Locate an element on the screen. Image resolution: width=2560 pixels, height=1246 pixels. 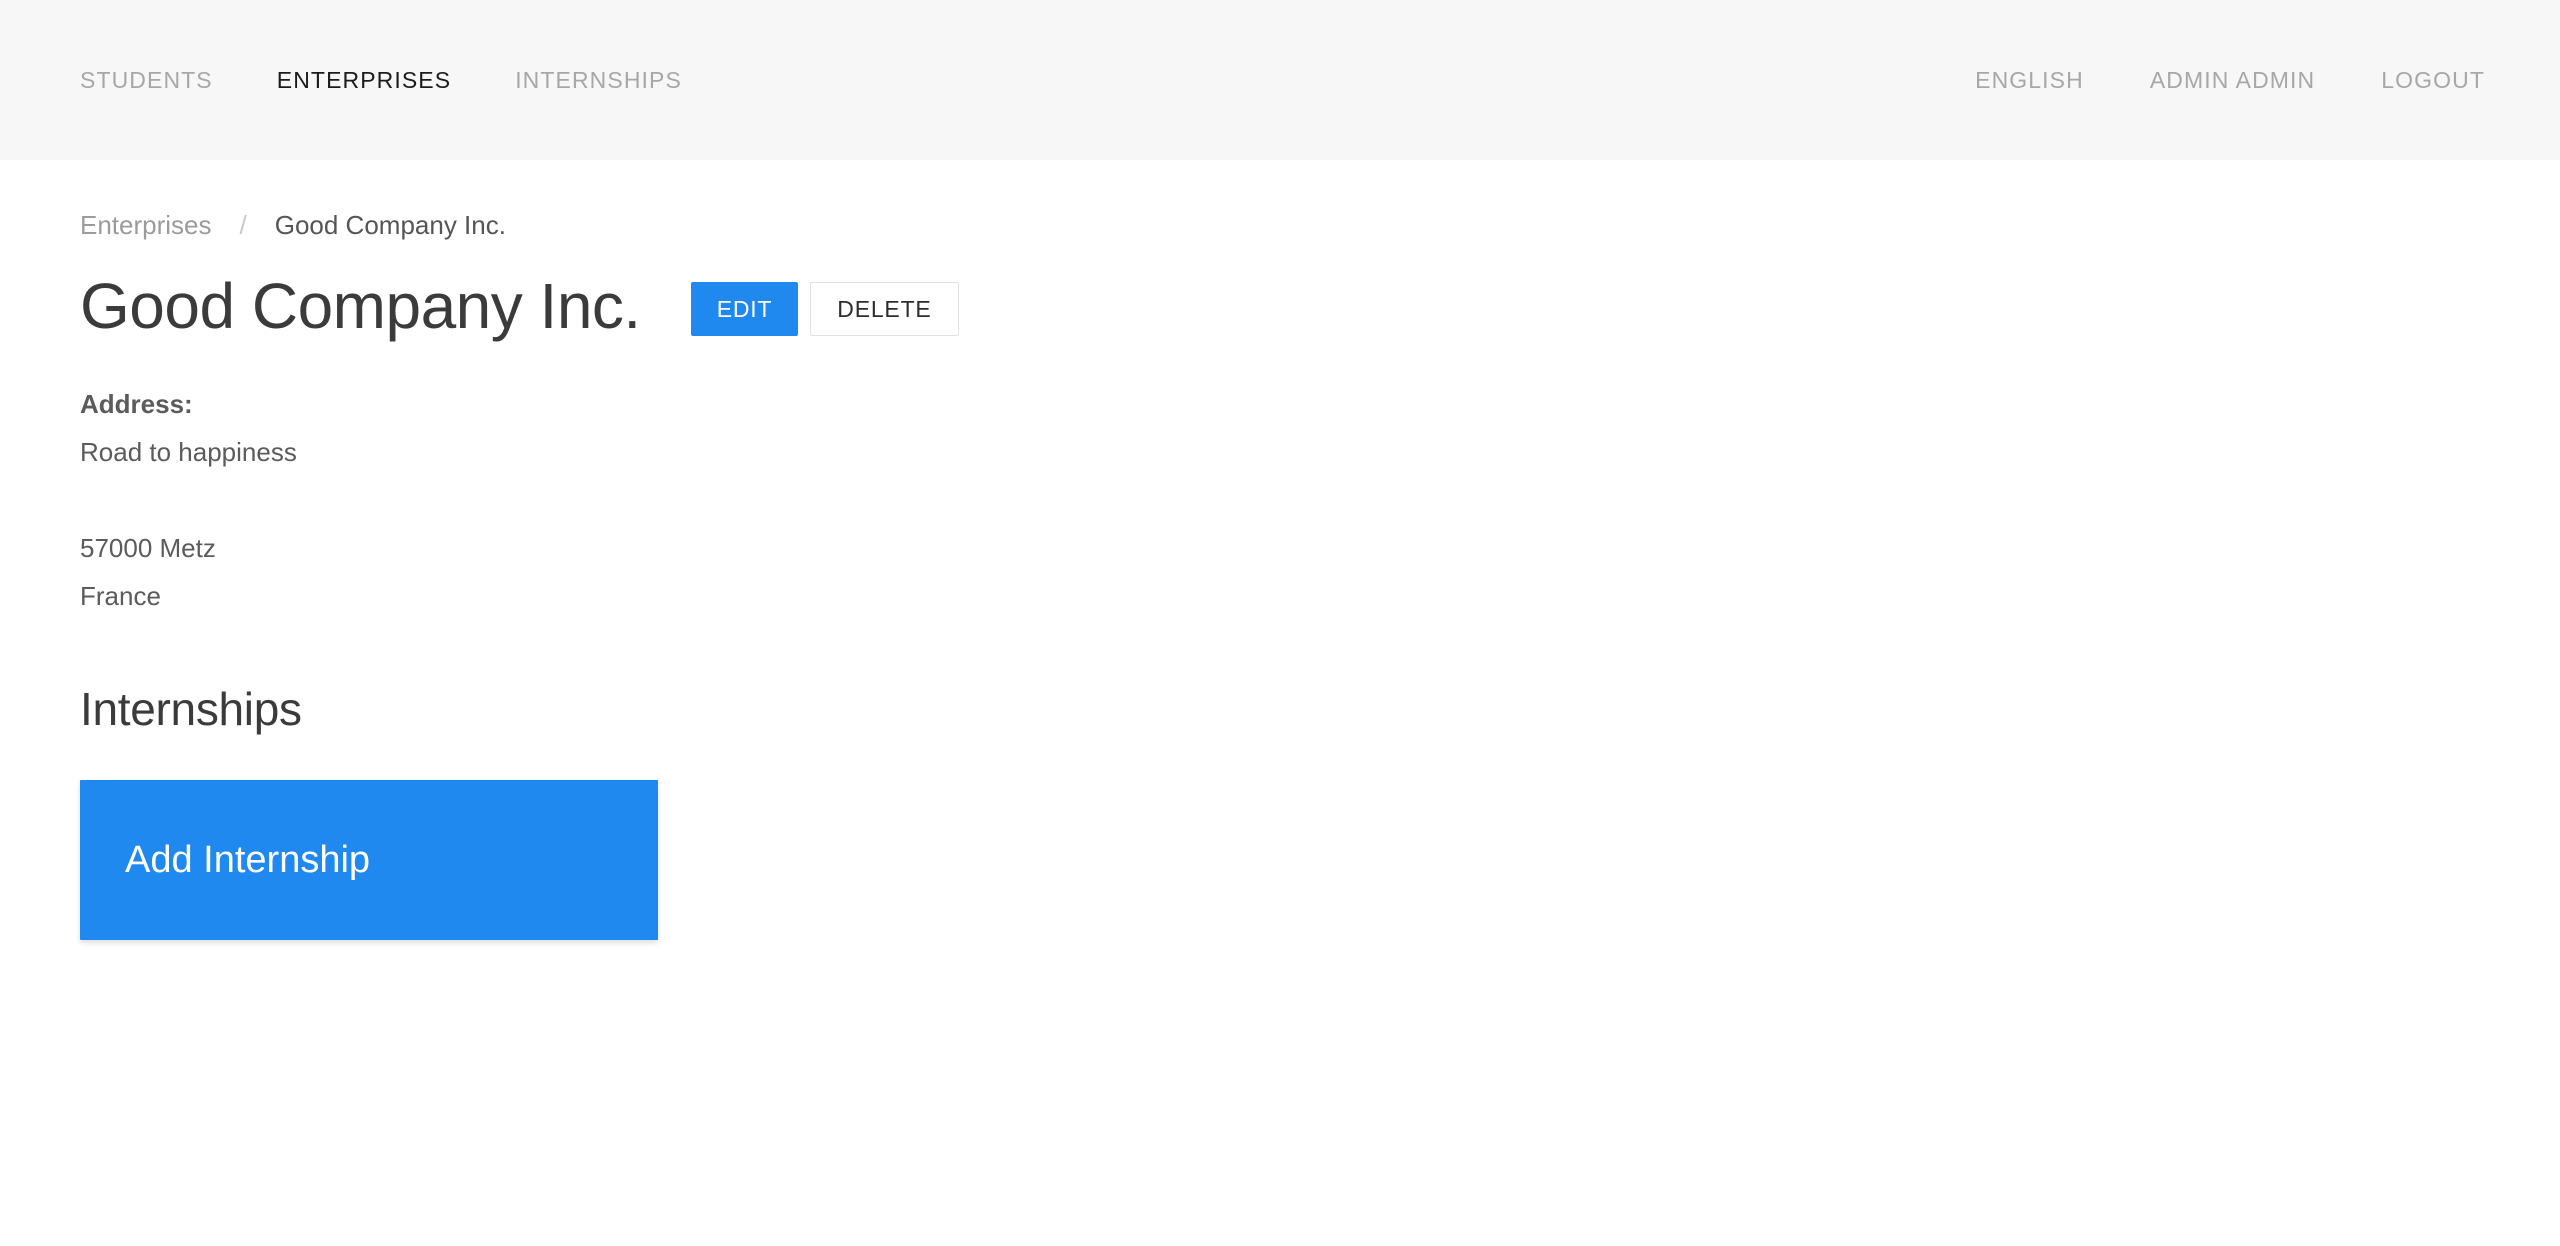
address-spacer is located at coordinates (1280, 500).